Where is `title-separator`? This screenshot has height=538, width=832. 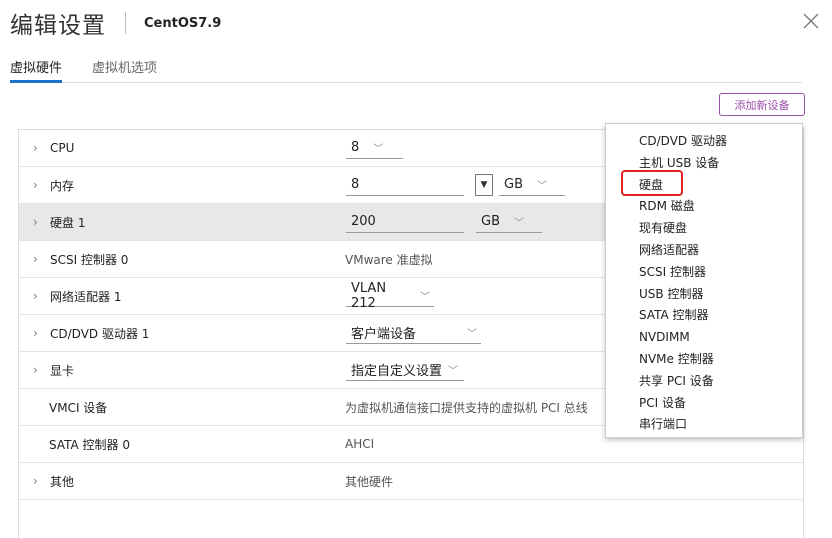 title-separator is located at coordinates (125, 23).